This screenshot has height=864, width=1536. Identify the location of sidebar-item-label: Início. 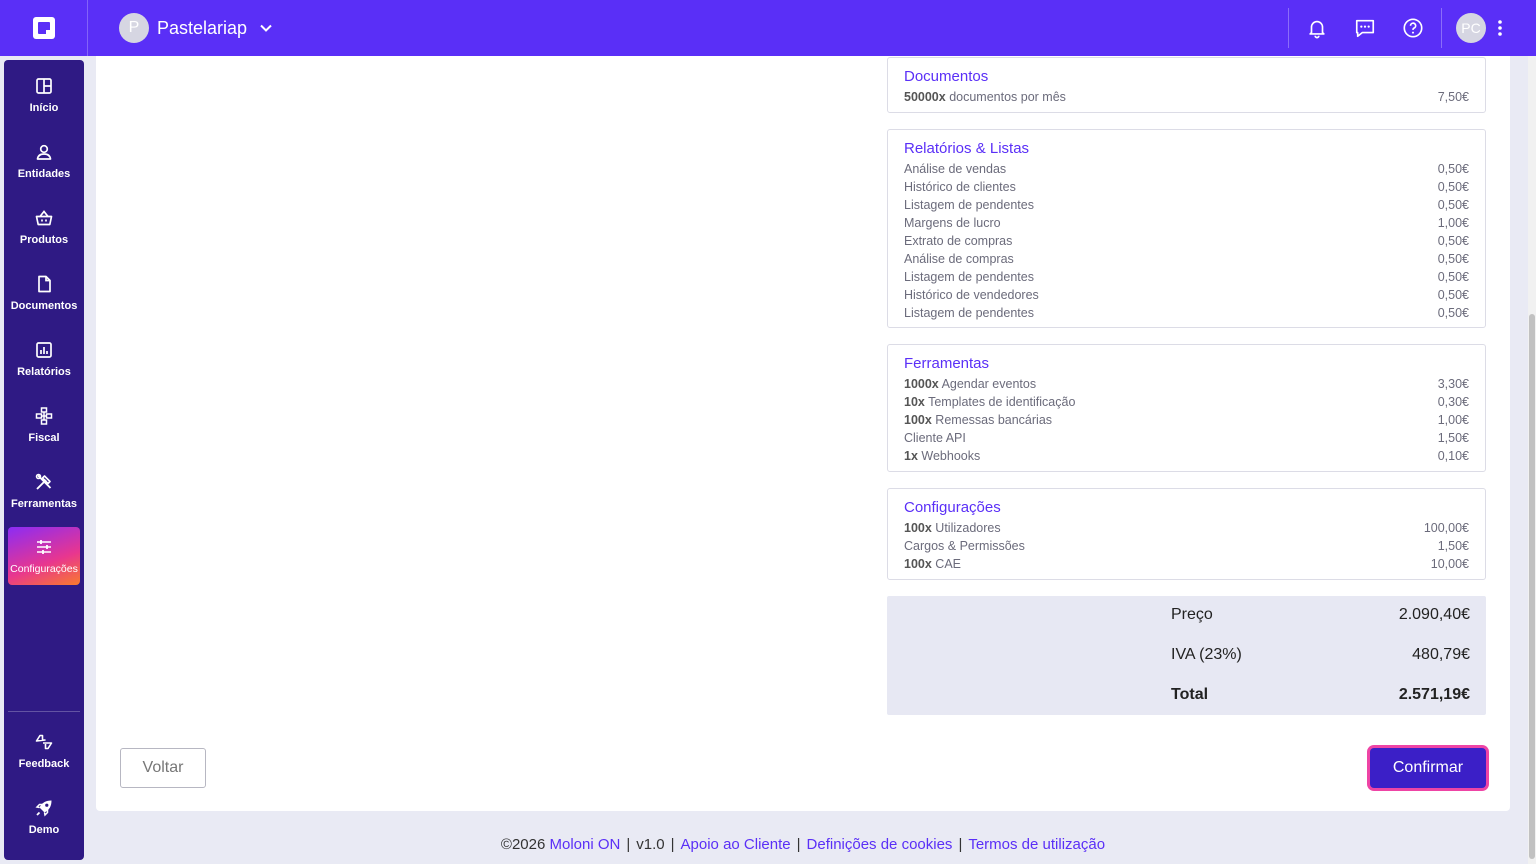
(44, 108).